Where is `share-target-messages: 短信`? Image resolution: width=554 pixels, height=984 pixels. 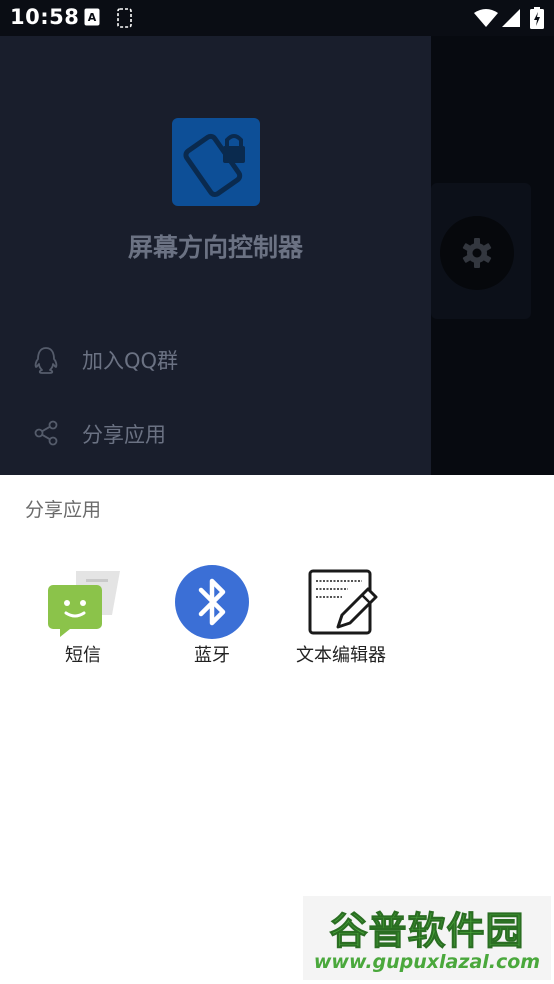 share-target-messages: 短信 is located at coordinates (79, 625).